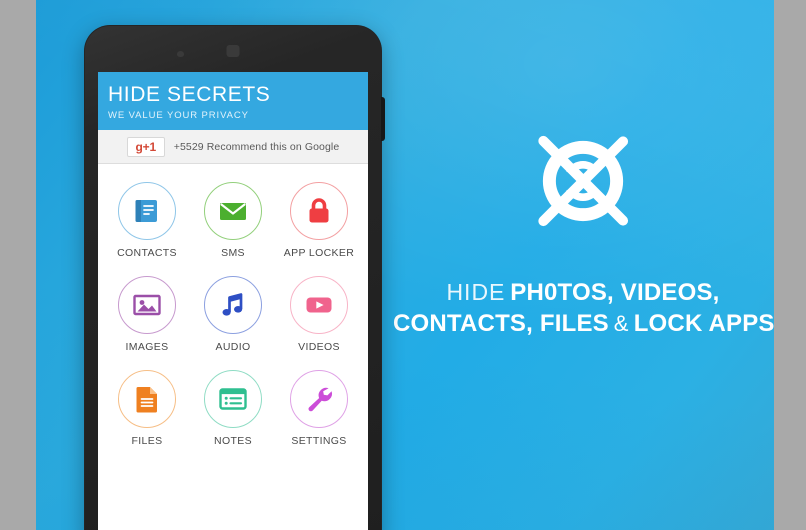 The image size is (806, 530). Describe the element at coordinates (621, 323) in the screenshot. I see `tagline-ampersand: &` at that location.